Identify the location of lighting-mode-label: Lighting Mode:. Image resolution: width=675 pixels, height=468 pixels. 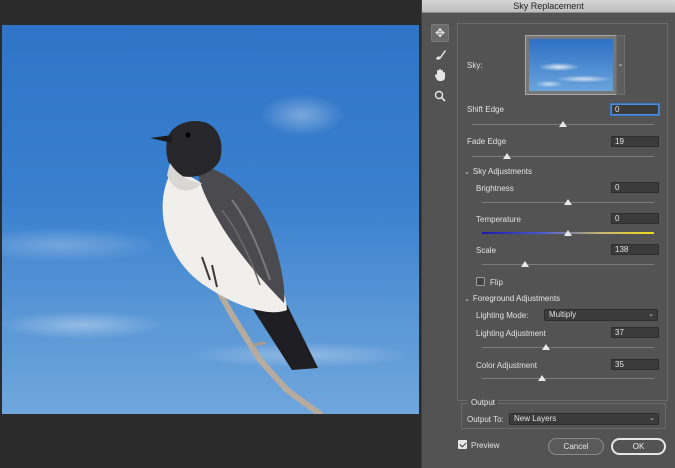
(502, 315).